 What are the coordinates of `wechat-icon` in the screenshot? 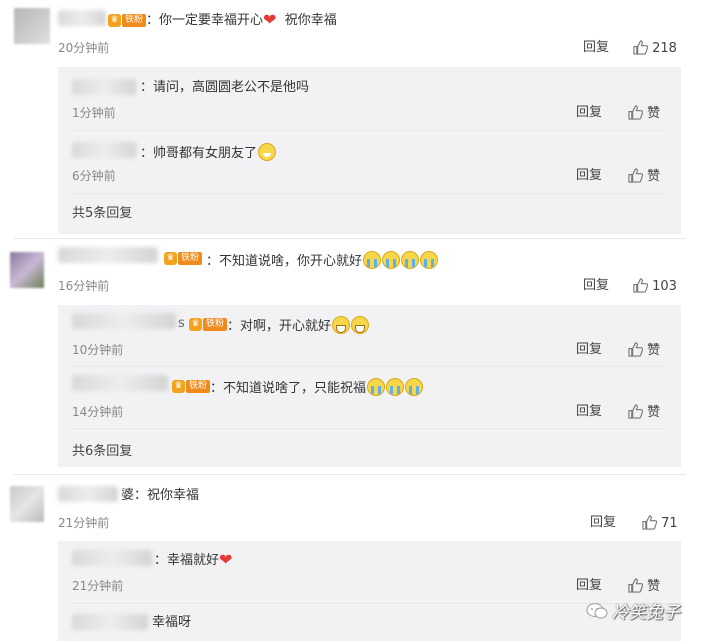 It's located at (597, 610).